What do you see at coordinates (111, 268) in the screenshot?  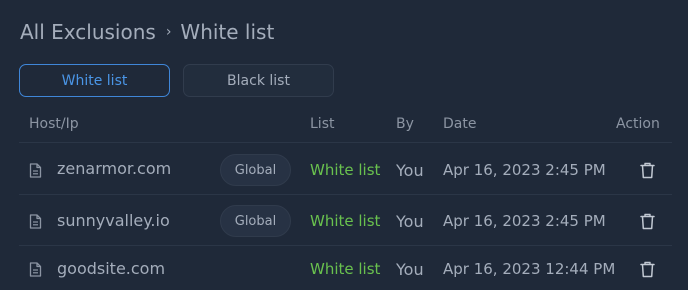 I see `host-value: goodsite.com` at bounding box center [111, 268].